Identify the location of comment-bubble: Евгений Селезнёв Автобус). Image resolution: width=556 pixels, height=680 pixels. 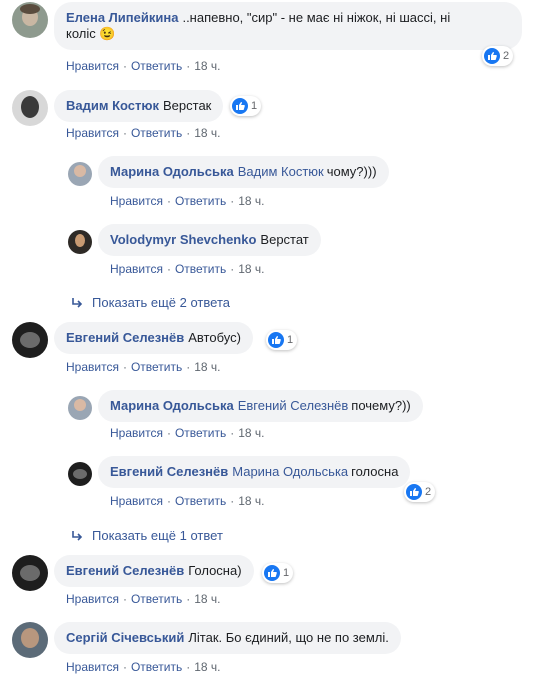
(153, 338).